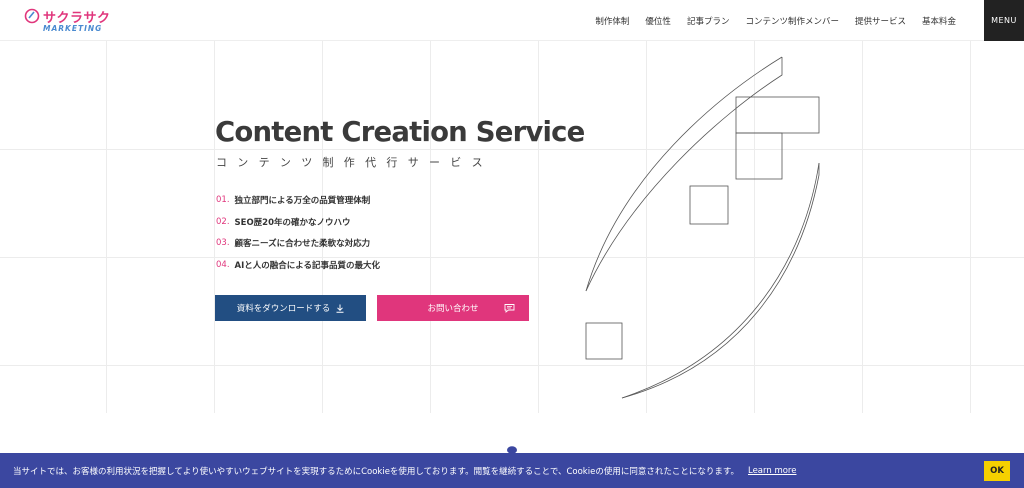  What do you see at coordinates (354, 162) in the screenshot?
I see `hero-subtitle: コンテンツ制作代行サービス` at bounding box center [354, 162].